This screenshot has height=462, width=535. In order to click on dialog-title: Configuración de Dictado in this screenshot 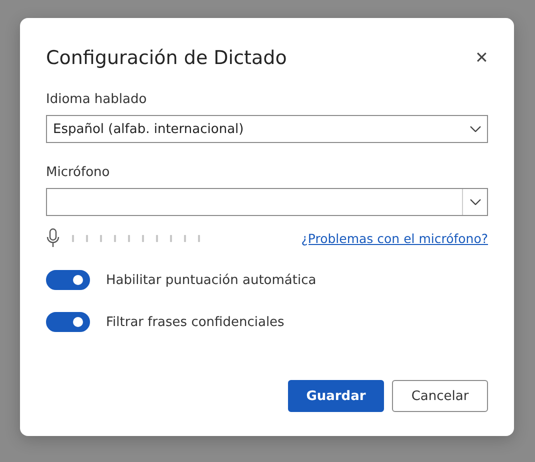, I will do `click(166, 58)`.